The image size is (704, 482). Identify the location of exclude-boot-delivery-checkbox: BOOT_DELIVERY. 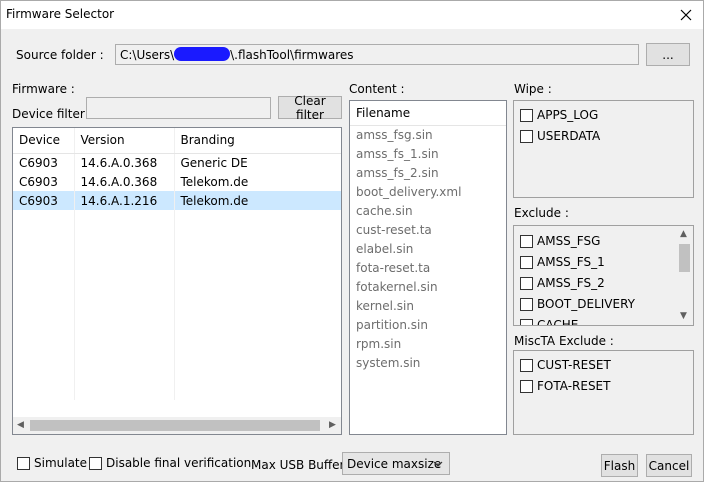
(577, 304).